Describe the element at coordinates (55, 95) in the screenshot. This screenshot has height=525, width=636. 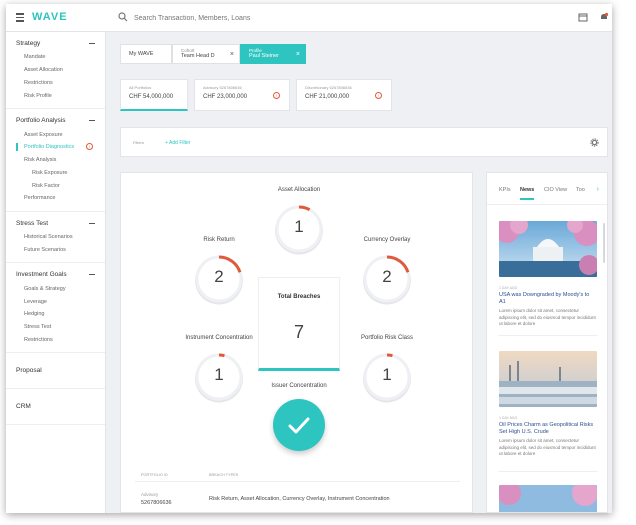
I see `sidebar-item-risk-profile: Risk Profile` at that location.